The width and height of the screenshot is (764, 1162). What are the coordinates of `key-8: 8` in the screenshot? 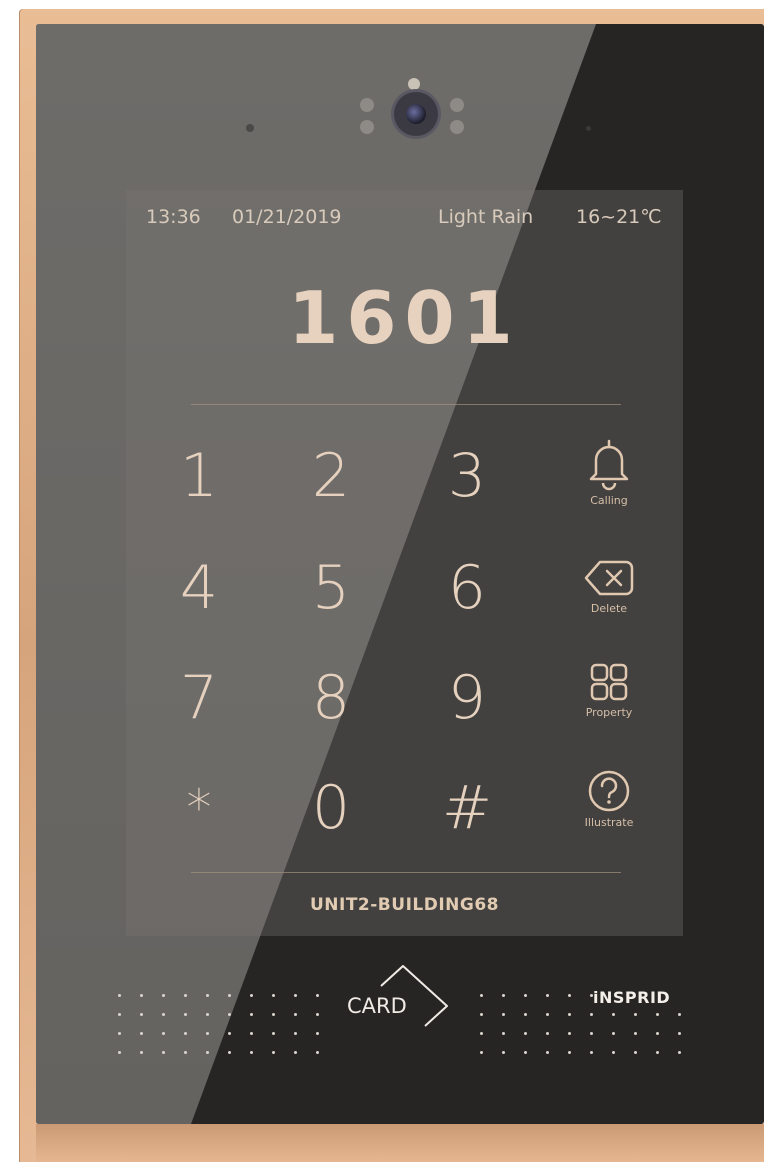 It's located at (331, 698).